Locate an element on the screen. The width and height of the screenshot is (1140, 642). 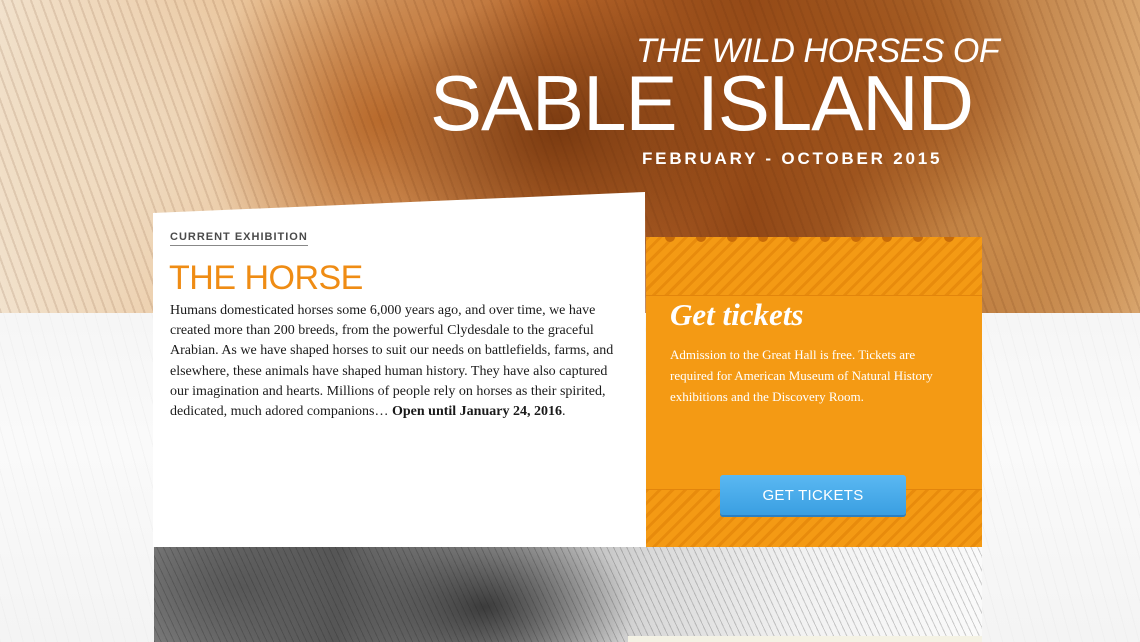
hero-dates: FEBRUARY - OCTOBER 2015 is located at coordinates (792, 158).